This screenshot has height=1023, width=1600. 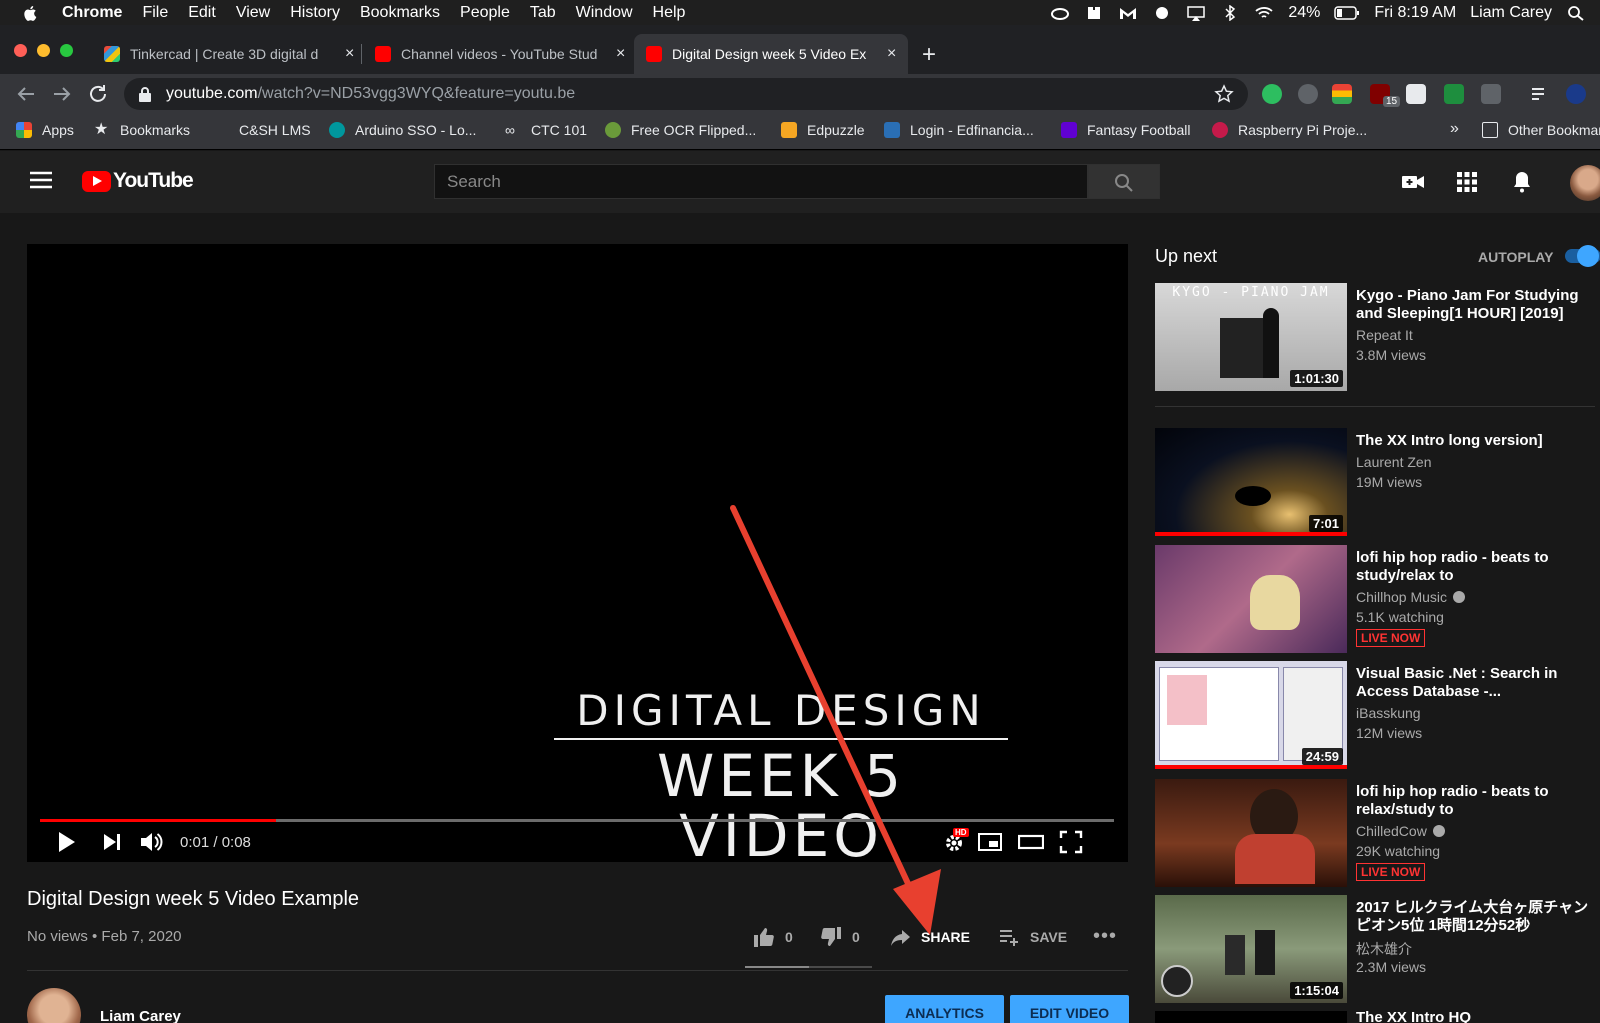 What do you see at coordinates (1094, 13) in the screenshot?
I see `puzzle-status-icon` at bounding box center [1094, 13].